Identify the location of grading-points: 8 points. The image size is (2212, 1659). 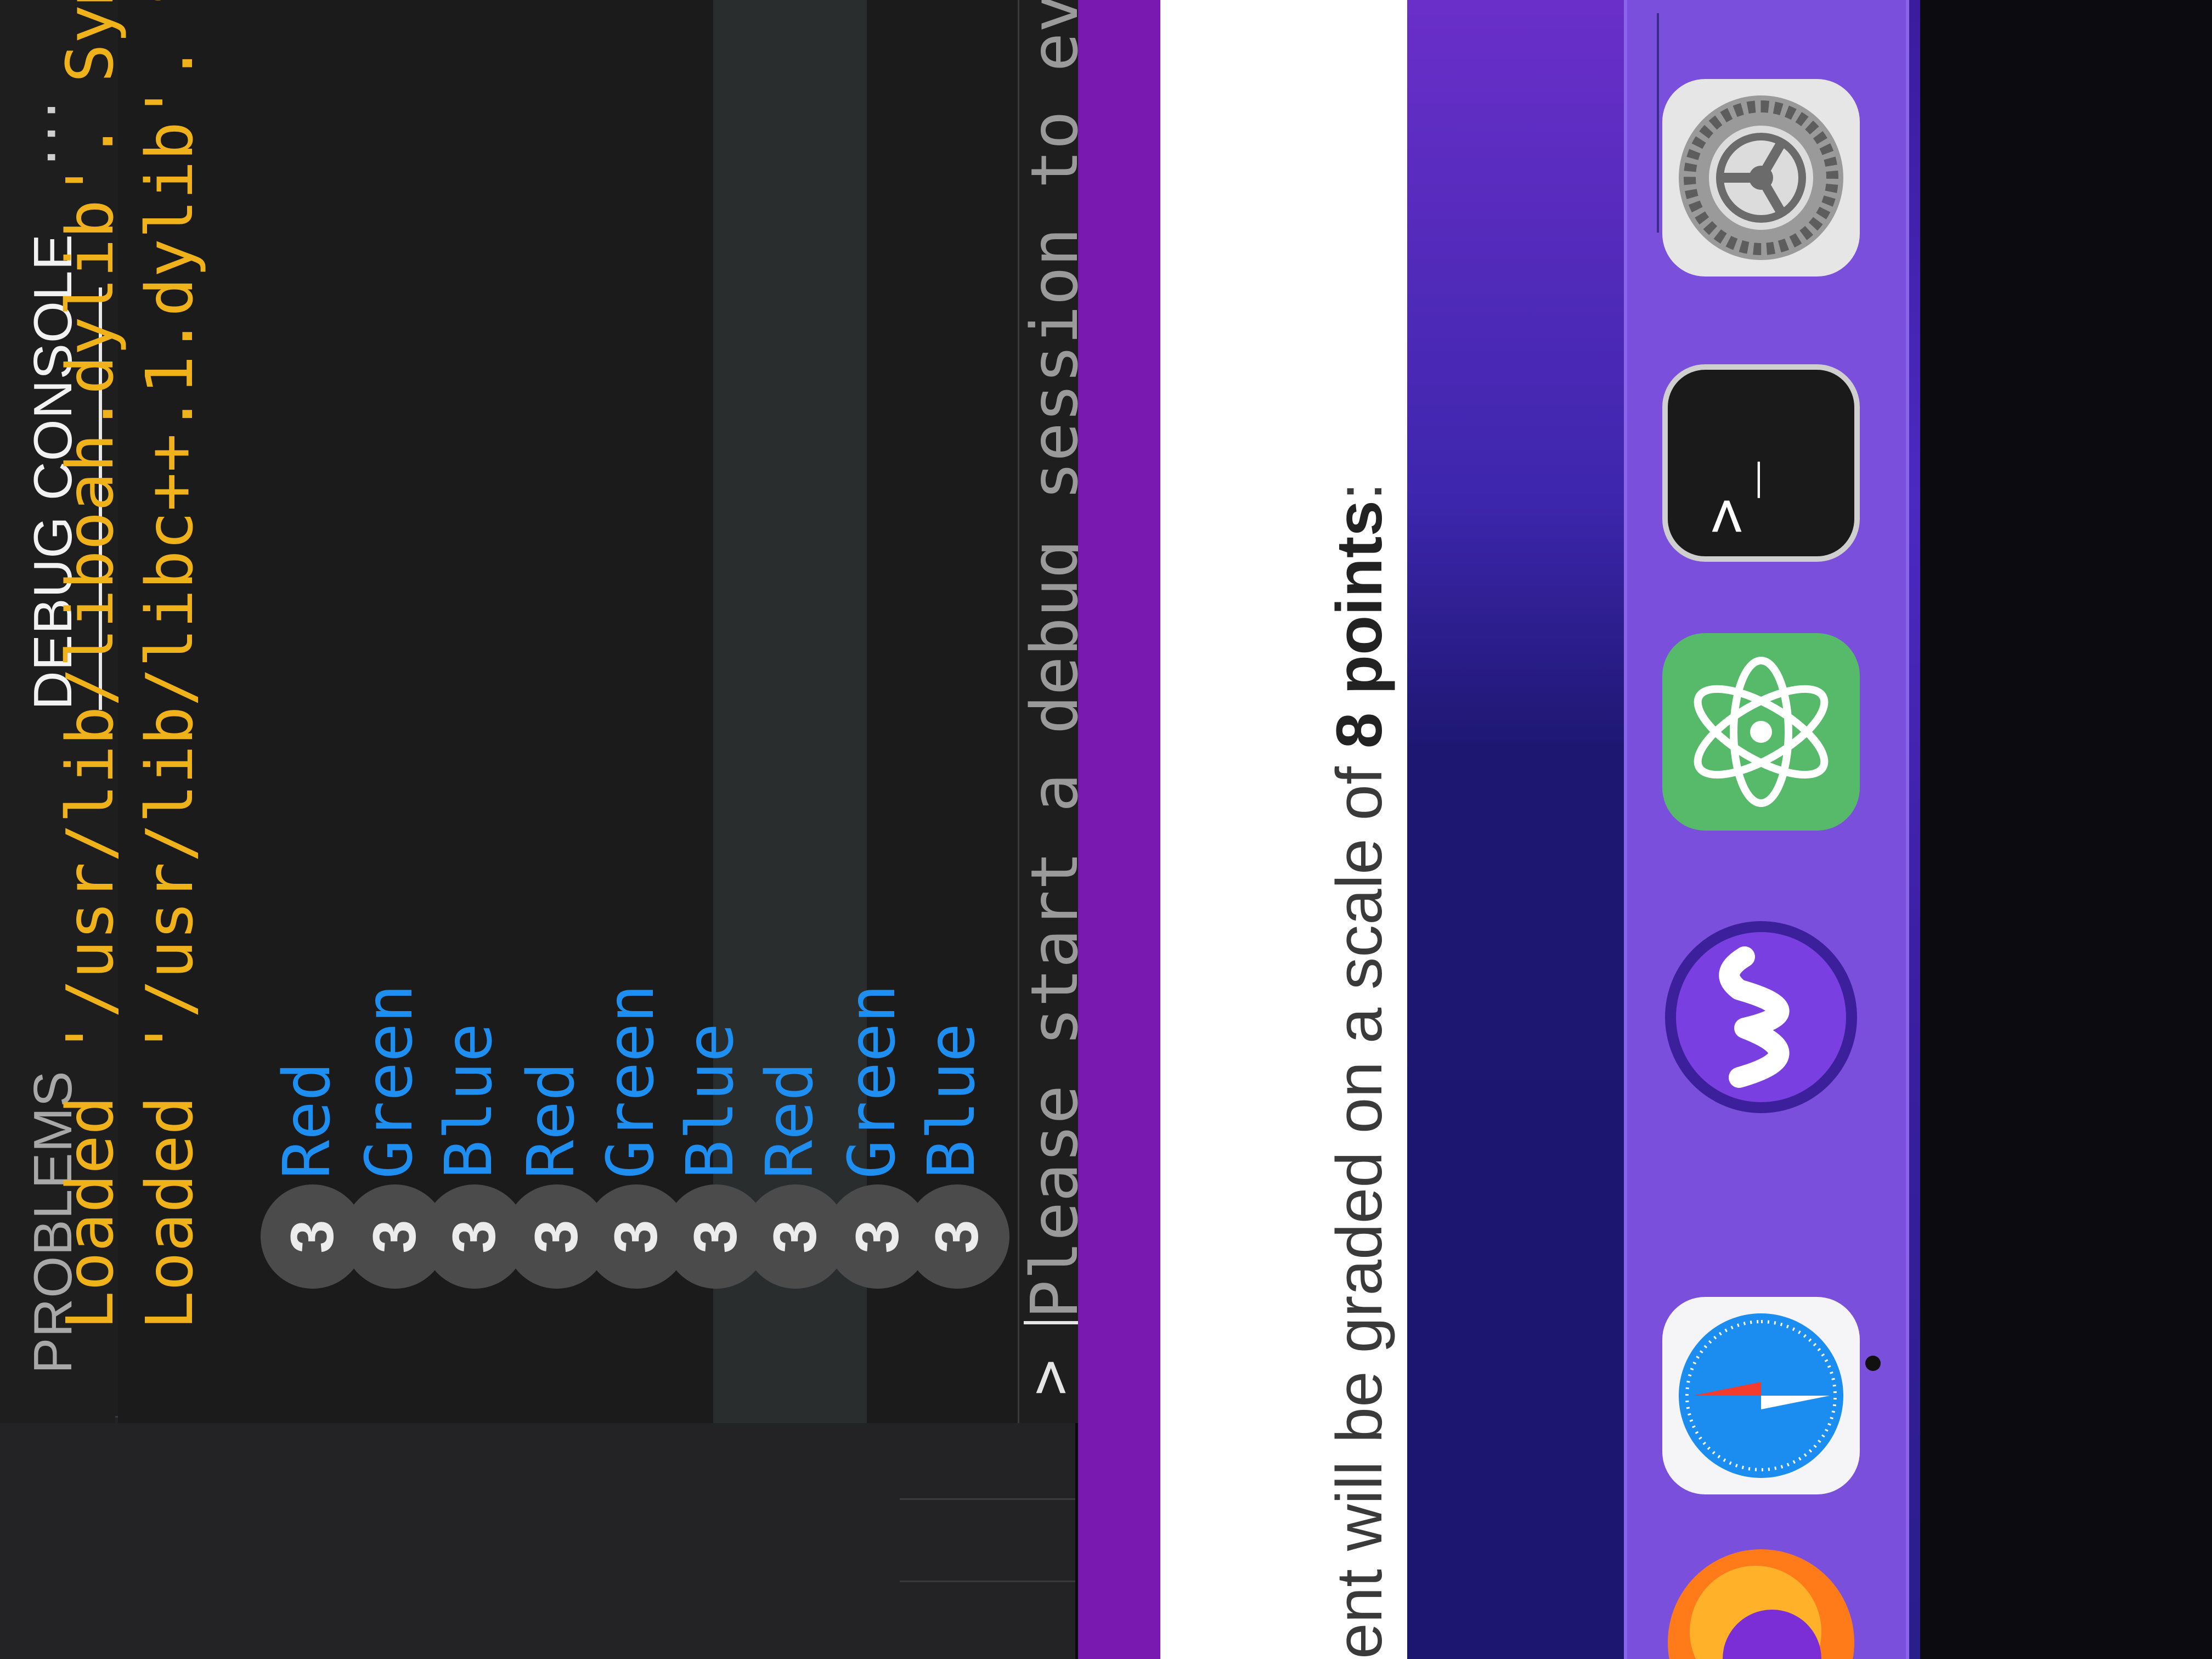
(1359, 624).